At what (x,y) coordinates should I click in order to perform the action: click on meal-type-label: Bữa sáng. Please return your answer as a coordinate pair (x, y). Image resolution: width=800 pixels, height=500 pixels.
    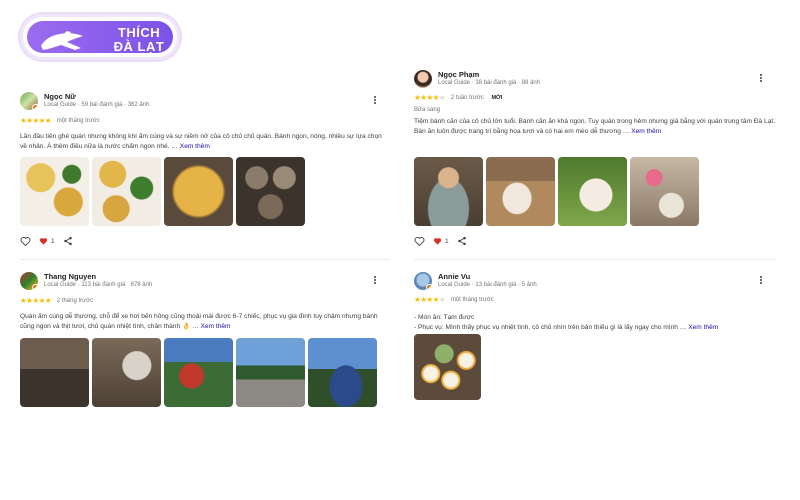
    Looking at the image, I should click on (427, 110).